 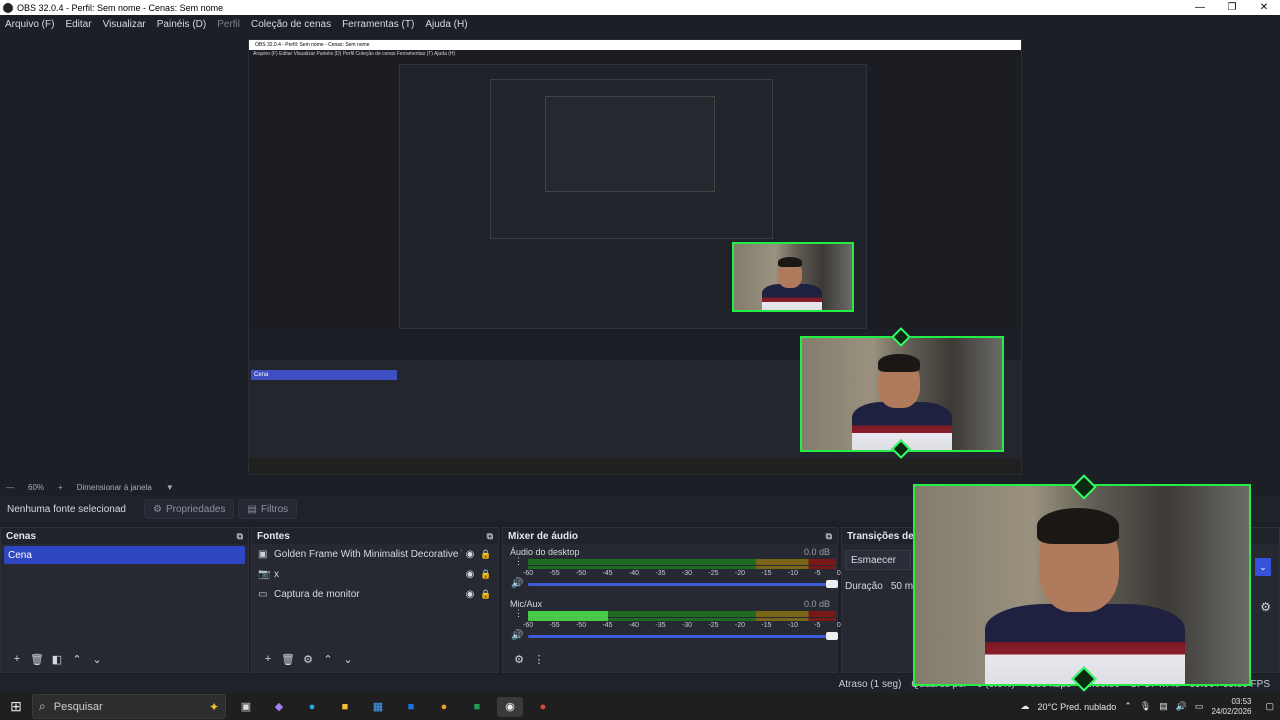 I want to click on obs-taskbar-icon: ◉, so click(x=510, y=706).